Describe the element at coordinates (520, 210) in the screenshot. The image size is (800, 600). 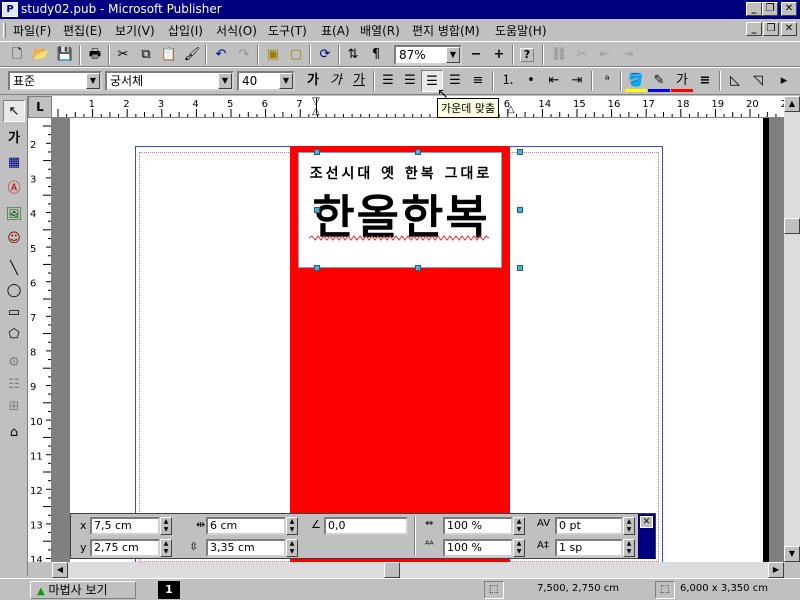
I see `resize-handle-e` at that location.